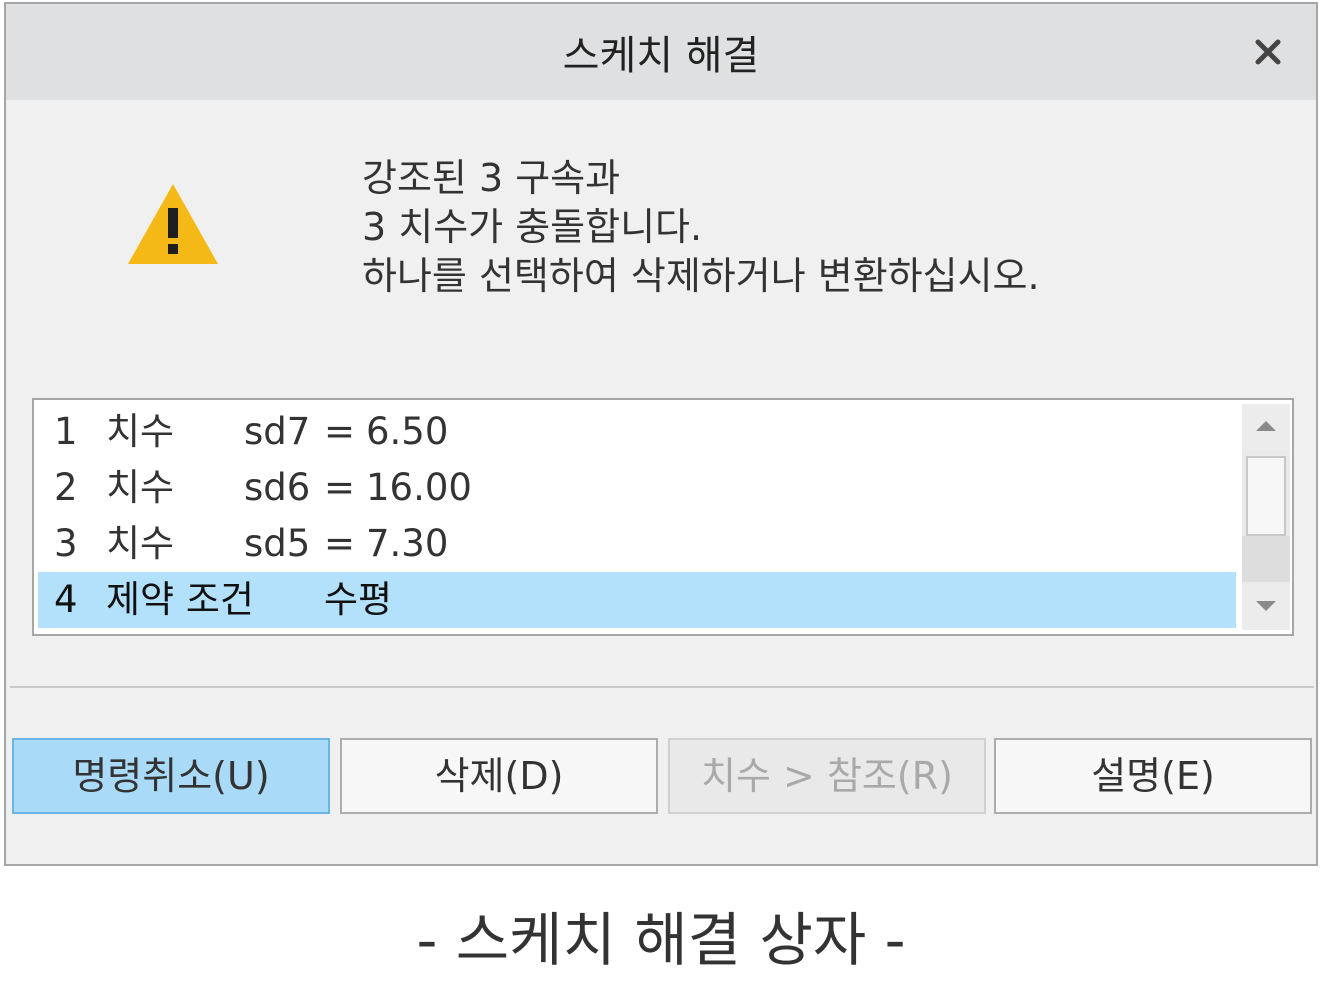 Image resolution: width=1322 pixels, height=1007 pixels. What do you see at coordinates (637, 432) in the screenshot?
I see `list-item: 1 치수 sd7 = 6.50` at bounding box center [637, 432].